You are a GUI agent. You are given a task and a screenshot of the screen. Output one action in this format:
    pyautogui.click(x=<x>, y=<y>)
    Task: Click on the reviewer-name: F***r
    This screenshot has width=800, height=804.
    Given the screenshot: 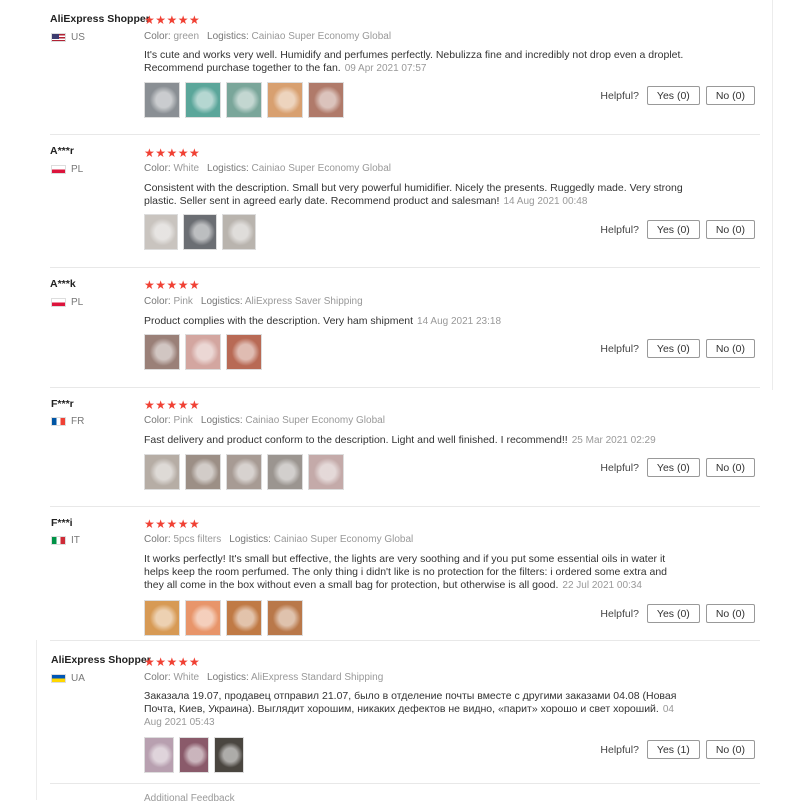 What is the action you would take?
    pyautogui.click(x=62, y=404)
    